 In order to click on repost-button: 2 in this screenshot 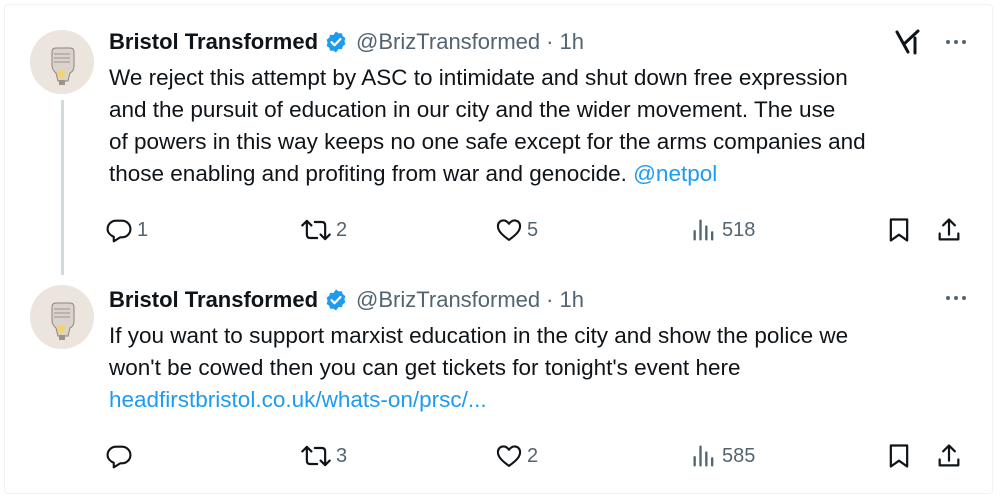, I will do `click(323, 230)`.